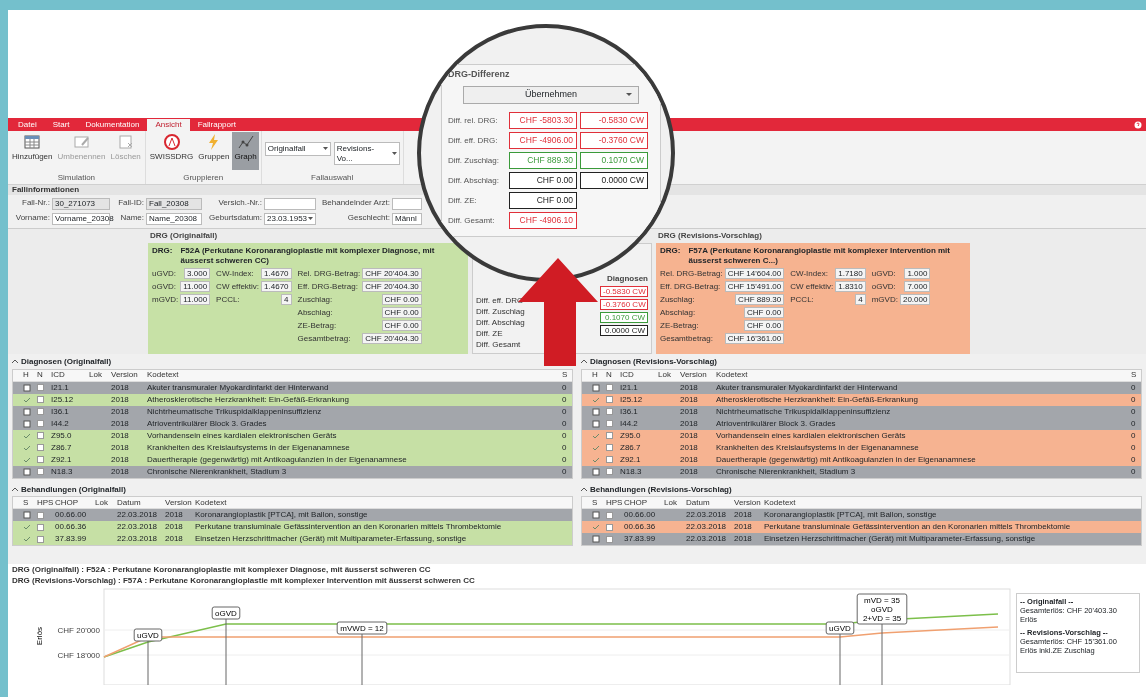  What do you see at coordinates (636, 502) in the screenshot?
I see `column-header: CHOP` at bounding box center [636, 502].